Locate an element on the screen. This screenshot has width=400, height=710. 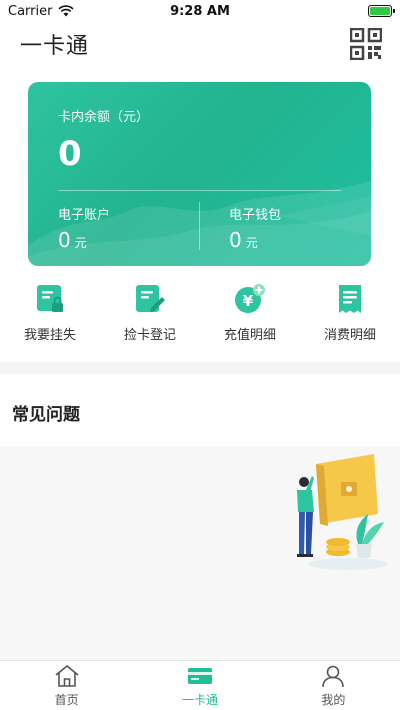
electronic-wallet-amount: 0 is located at coordinates (235, 240).